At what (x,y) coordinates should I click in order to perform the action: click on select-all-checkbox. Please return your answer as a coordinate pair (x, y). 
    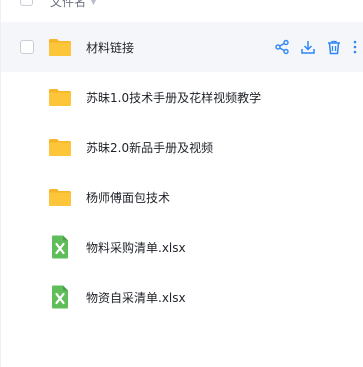
    Looking at the image, I should click on (26, 3).